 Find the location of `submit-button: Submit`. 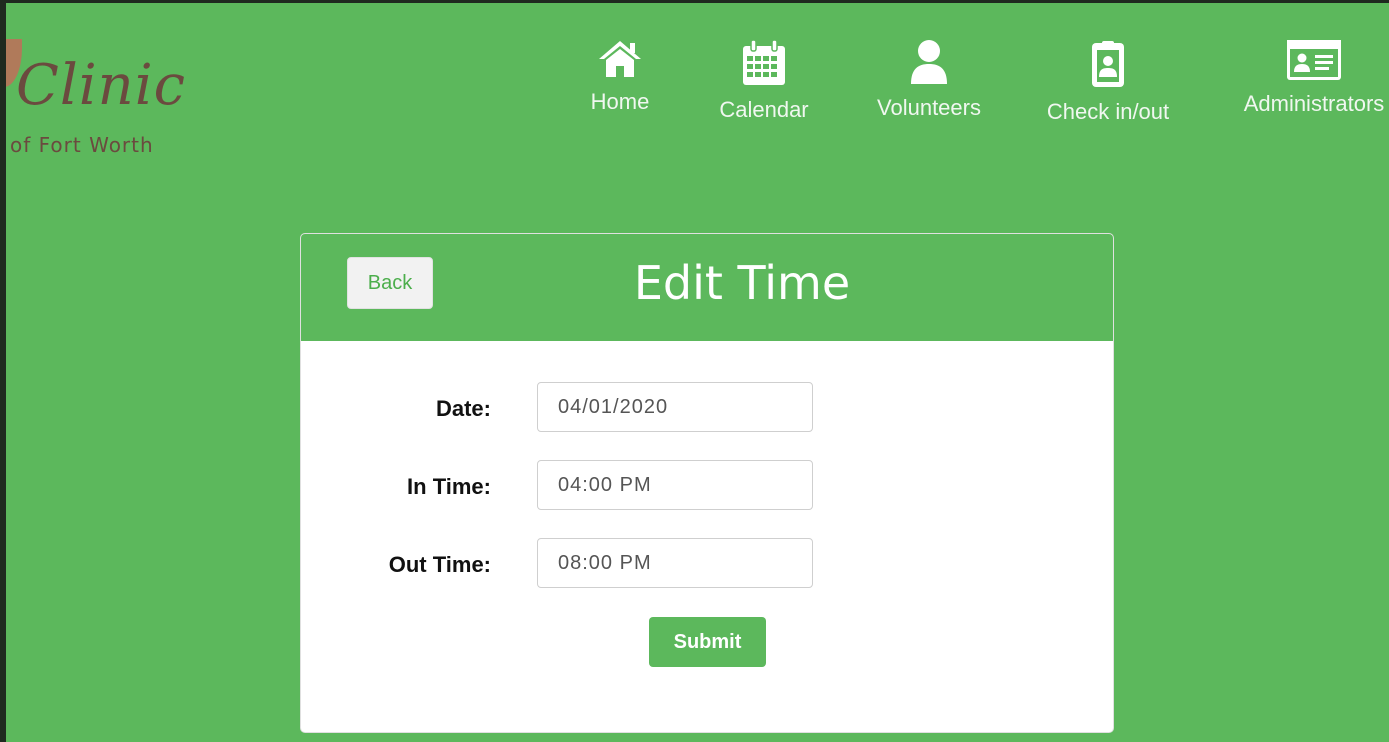

submit-button: Submit is located at coordinates (707, 642).